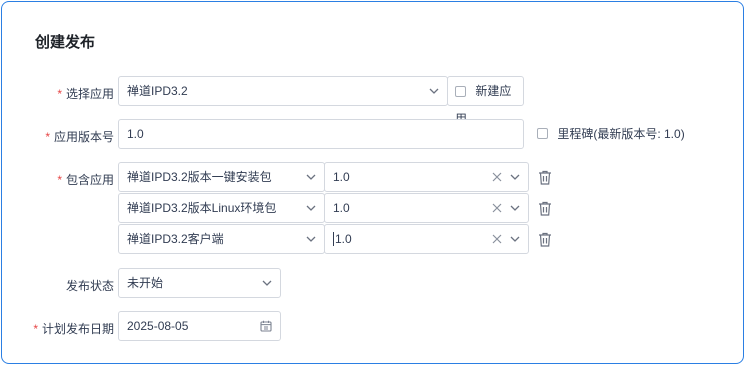 This screenshot has height=367, width=748. I want to click on status-select: 未开始, so click(199, 283).